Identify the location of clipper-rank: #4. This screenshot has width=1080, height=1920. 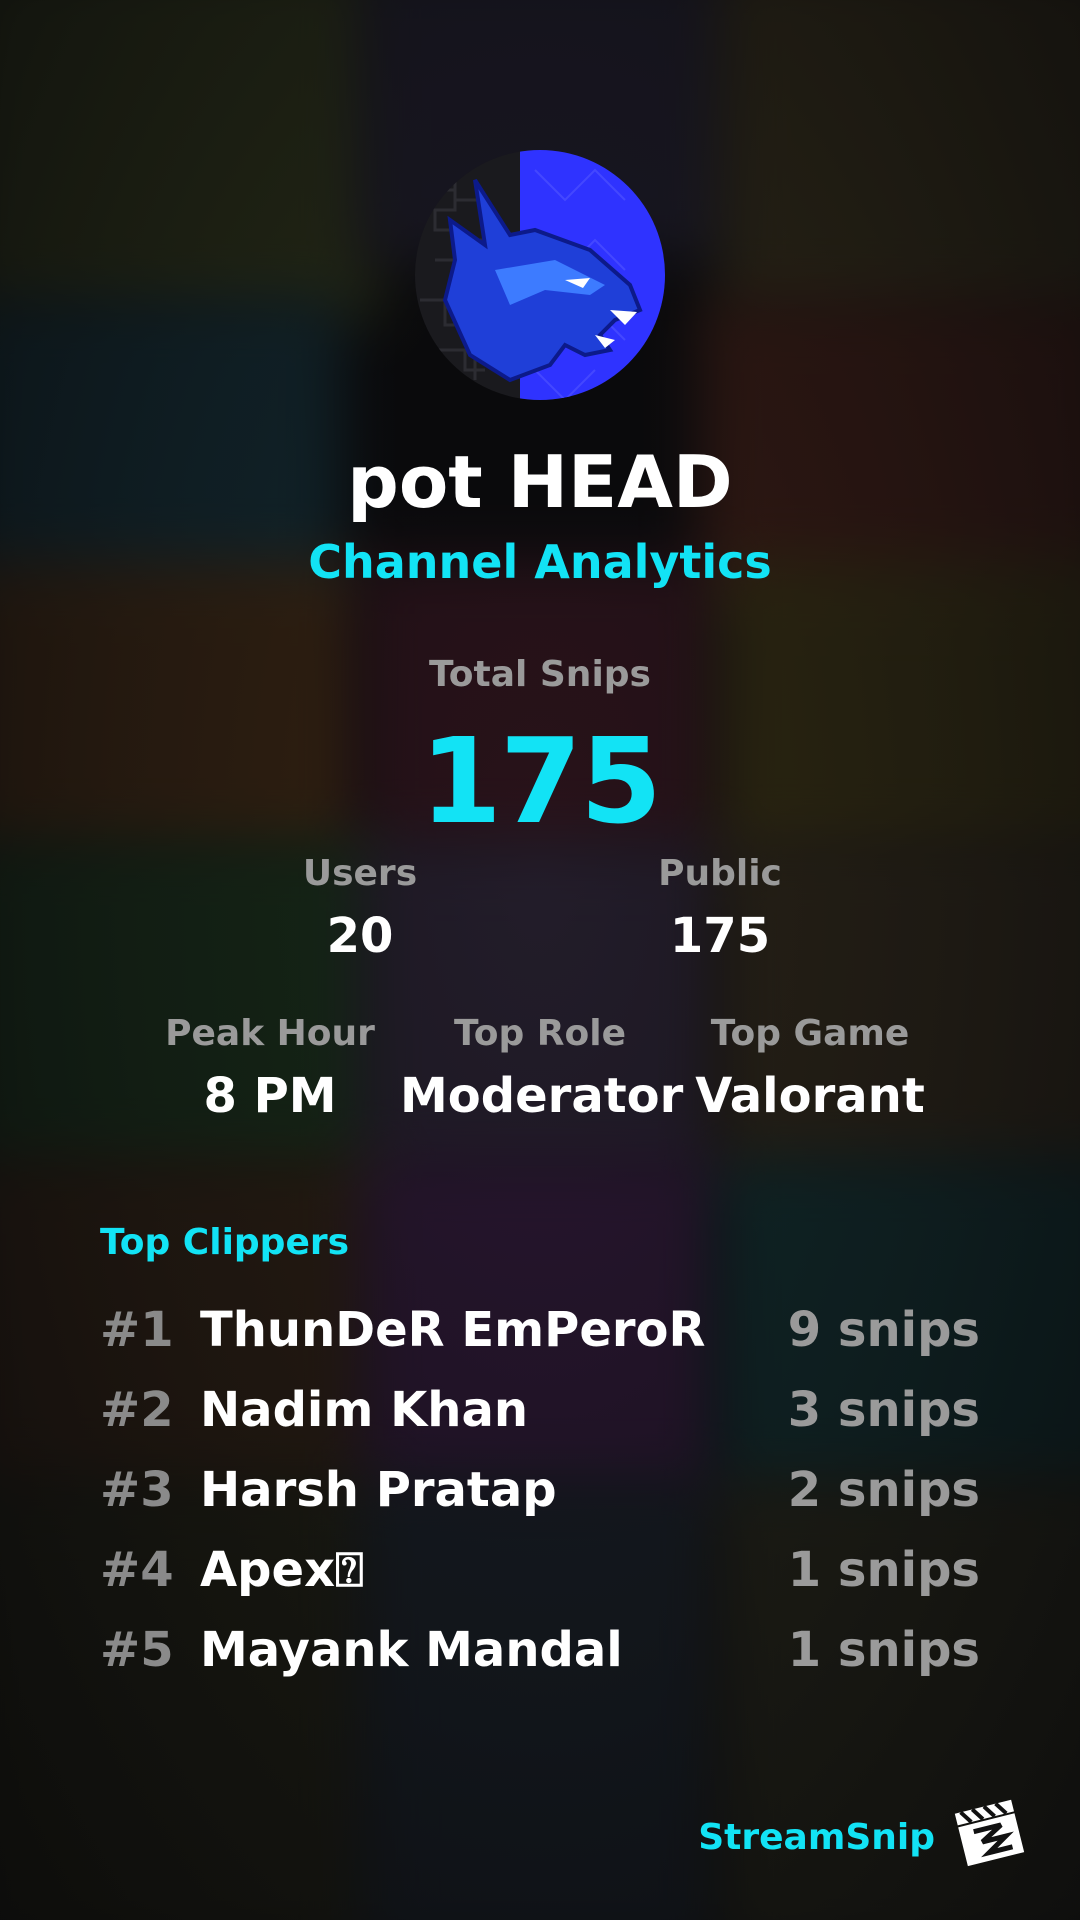
(137, 1570).